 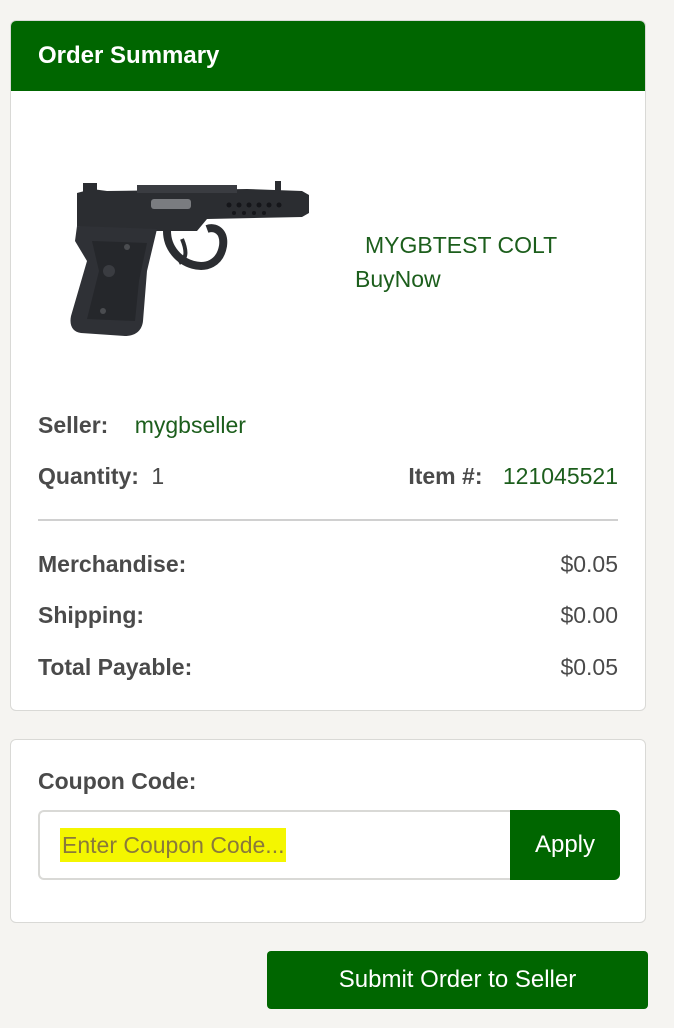 What do you see at coordinates (117, 781) in the screenshot?
I see `coupon-label: Coupon Code:` at bounding box center [117, 781].